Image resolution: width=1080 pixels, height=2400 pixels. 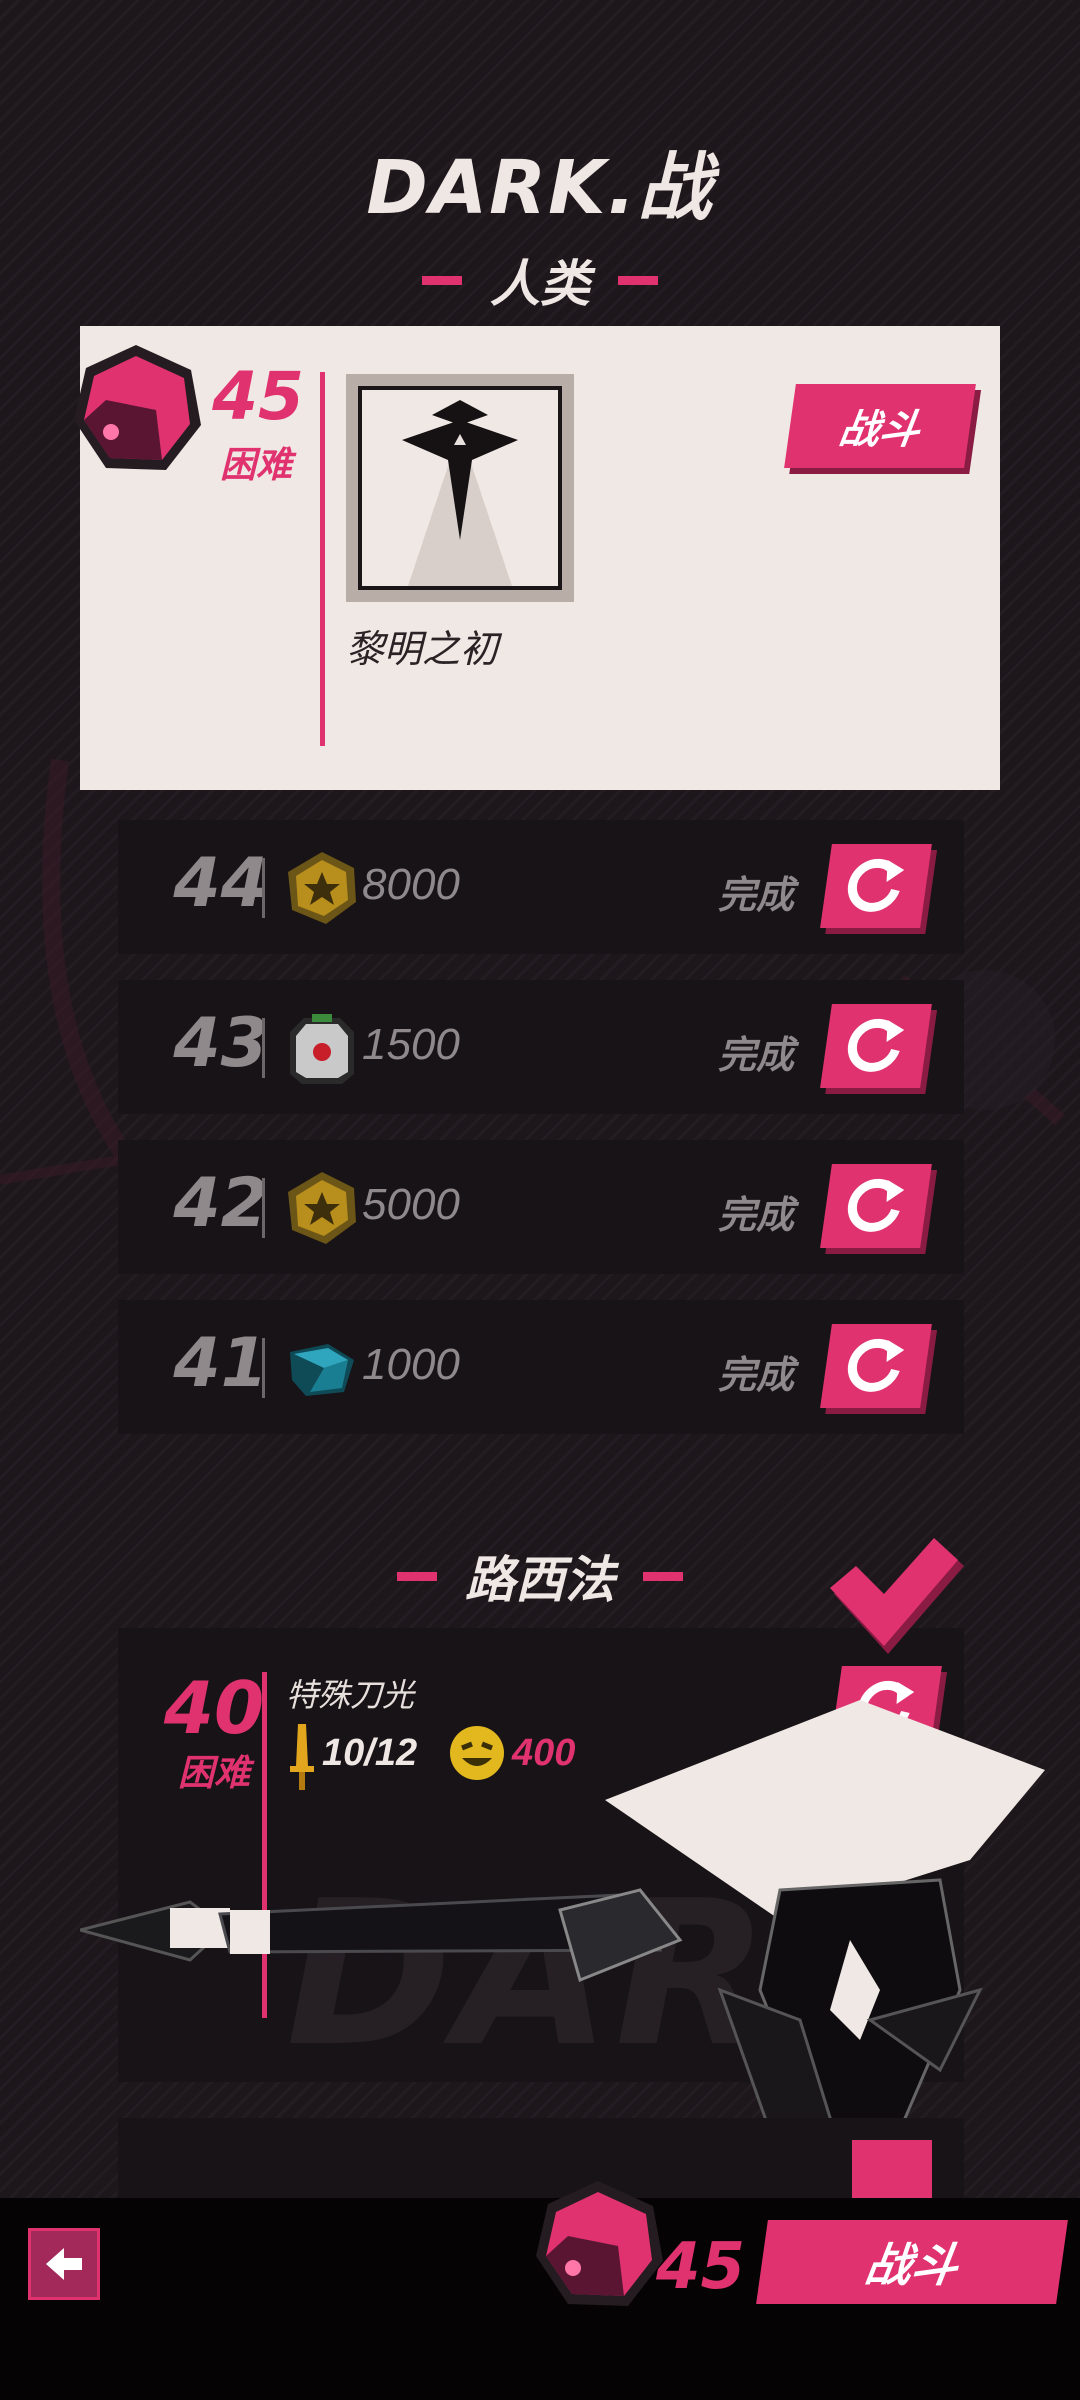 I want to click on completed-stage-row: 42 5000 完成, so click(x=541, y=1207).